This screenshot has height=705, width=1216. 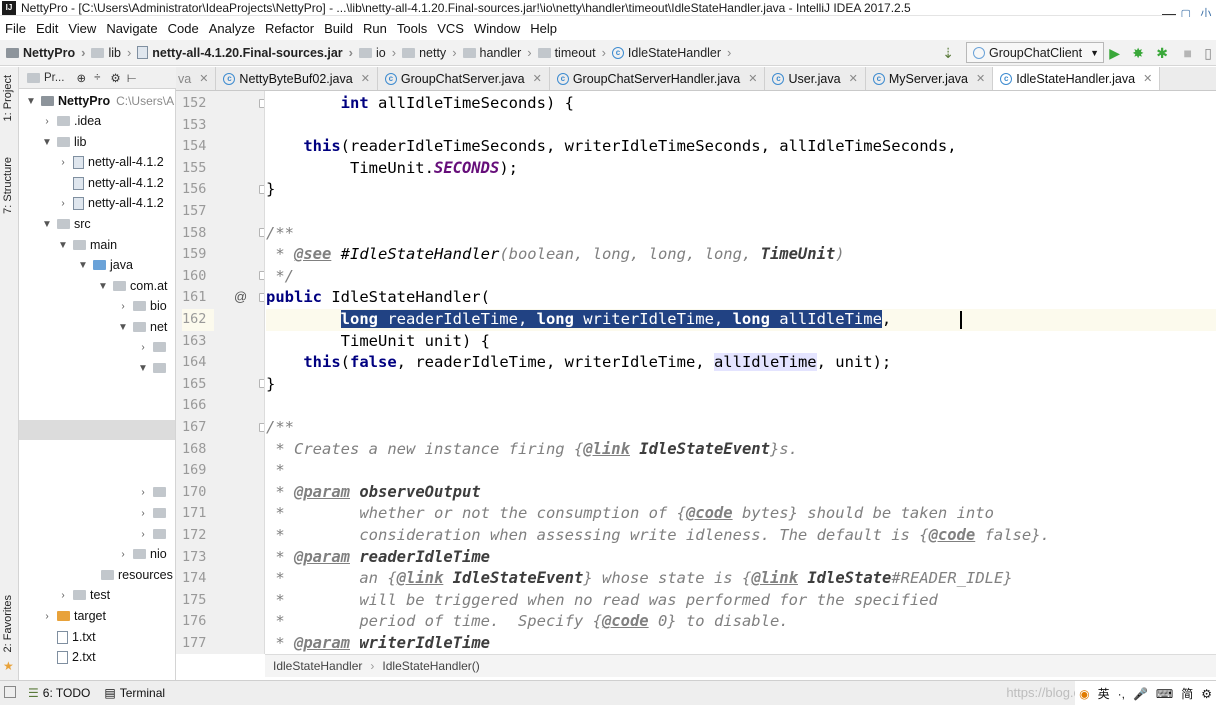 I want to click on tree-item-src: ▼ src, so click(x=97, y=224).